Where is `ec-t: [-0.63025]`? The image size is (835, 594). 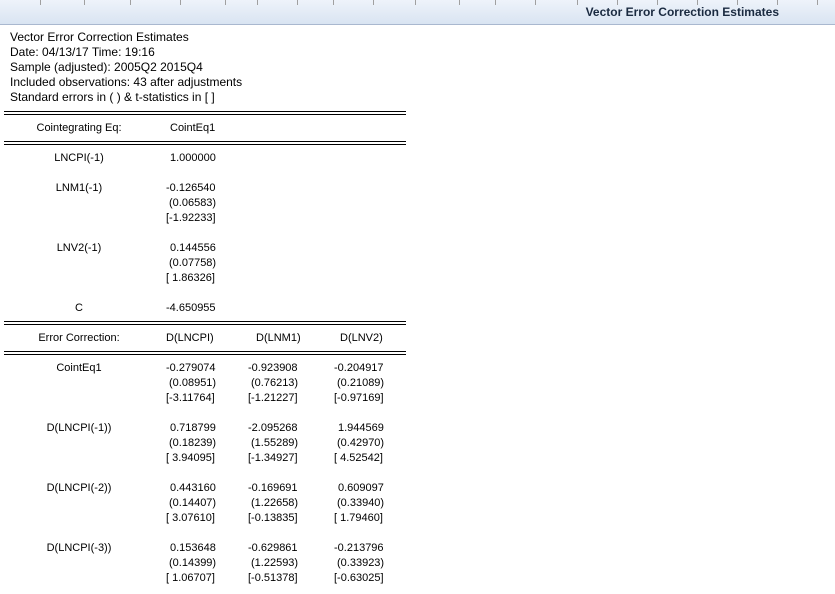
ec-t: [-0.63025] is located at coordinates (359, 578).